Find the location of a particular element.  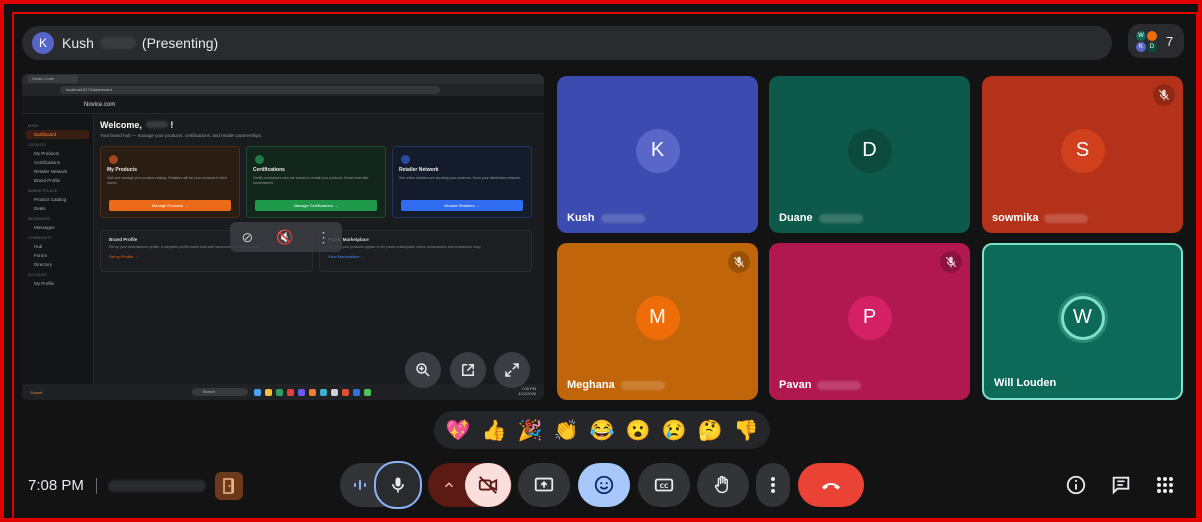

box-icon is located at coordinates (113, 159).